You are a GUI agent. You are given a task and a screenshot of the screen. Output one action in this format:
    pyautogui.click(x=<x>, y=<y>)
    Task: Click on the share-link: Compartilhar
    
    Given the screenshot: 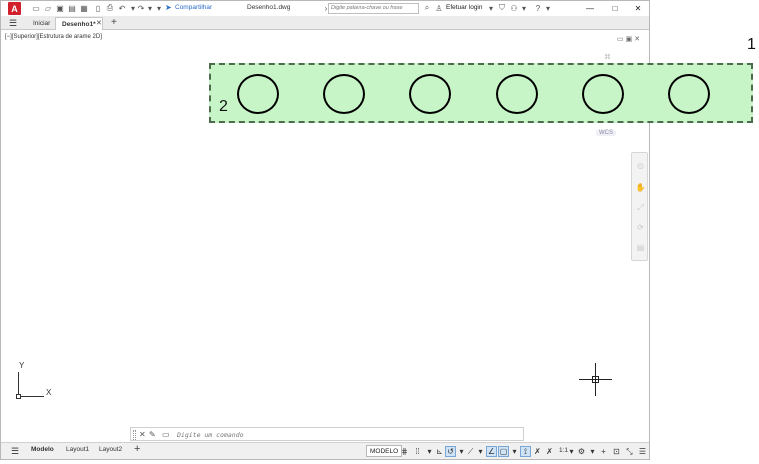 What is the action you would take?
    pyautogui.click(x=193, y=7)
    